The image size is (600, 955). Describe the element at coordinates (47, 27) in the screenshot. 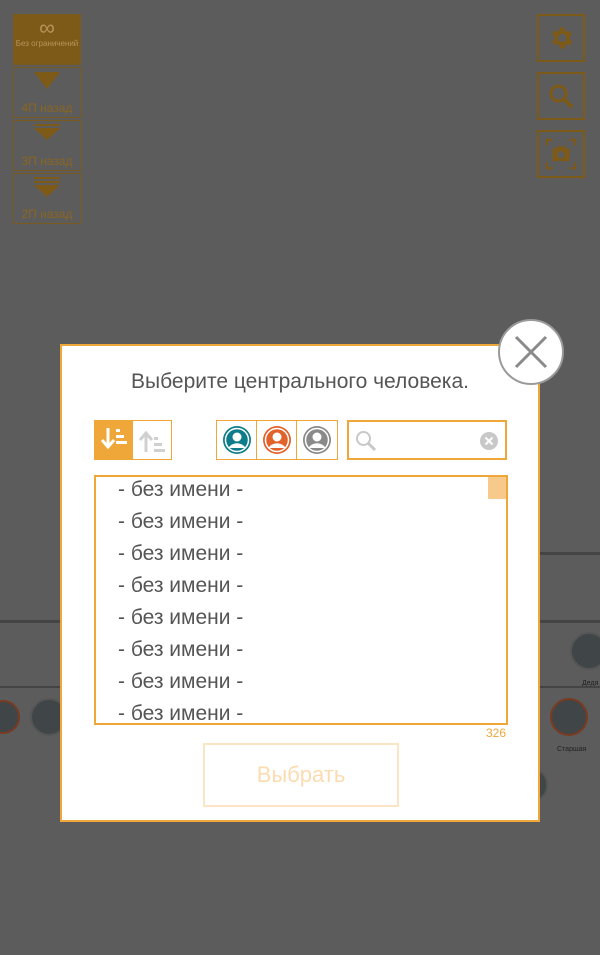

I see `infinity-icon: ∞` at that location.